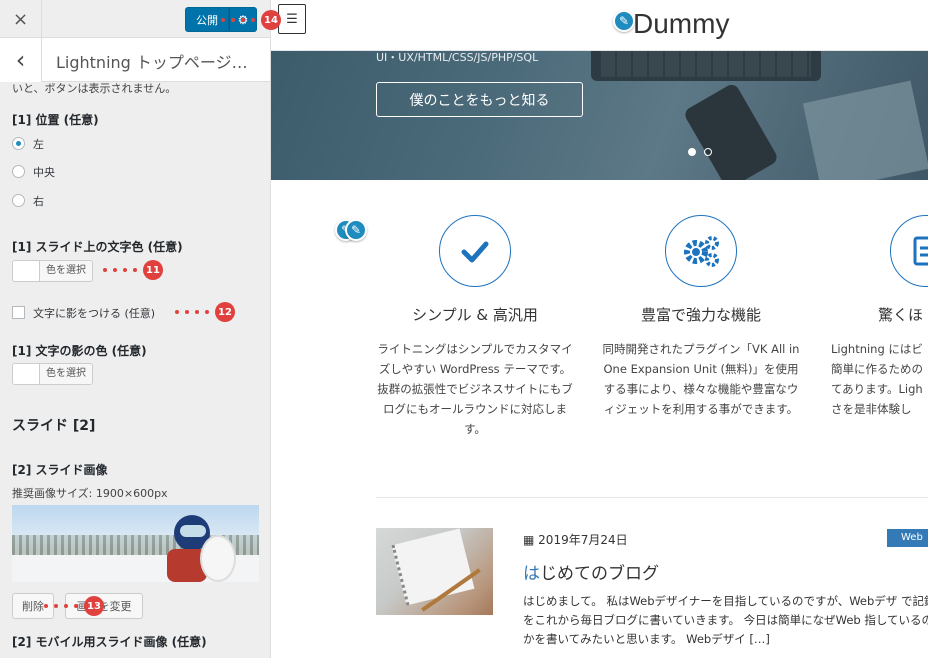  Describe the element at coordinates (909, 251) in the screenshot. I see `document-icon` at that location.